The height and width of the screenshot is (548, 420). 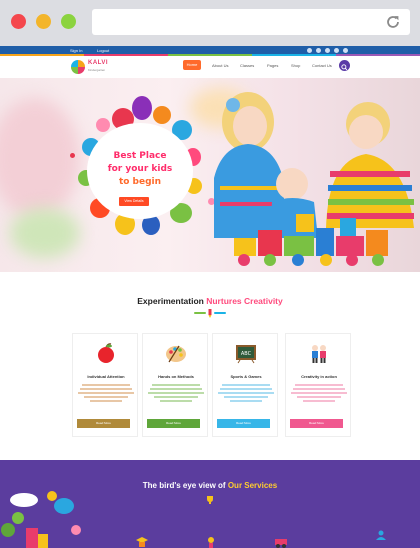 I want to click on pencil-icon, so click(x=210, y=313).